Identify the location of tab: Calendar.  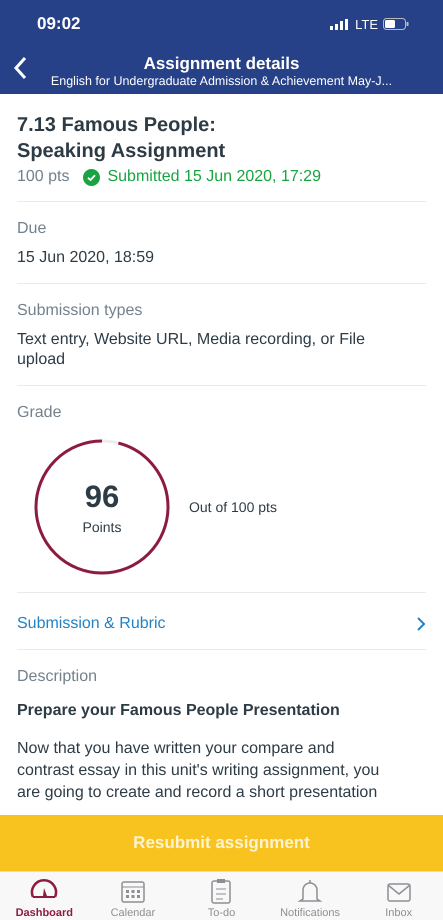
(133, 896).